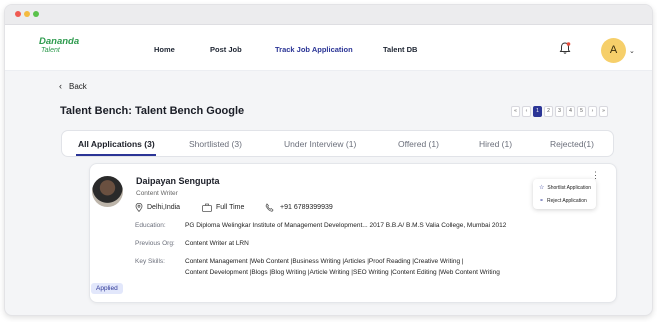 The image size is (657, 322). What do you see at coordinates (164, 49) in the screenshot?
I see `nav-home: Home` at bounding box center [164, 49].